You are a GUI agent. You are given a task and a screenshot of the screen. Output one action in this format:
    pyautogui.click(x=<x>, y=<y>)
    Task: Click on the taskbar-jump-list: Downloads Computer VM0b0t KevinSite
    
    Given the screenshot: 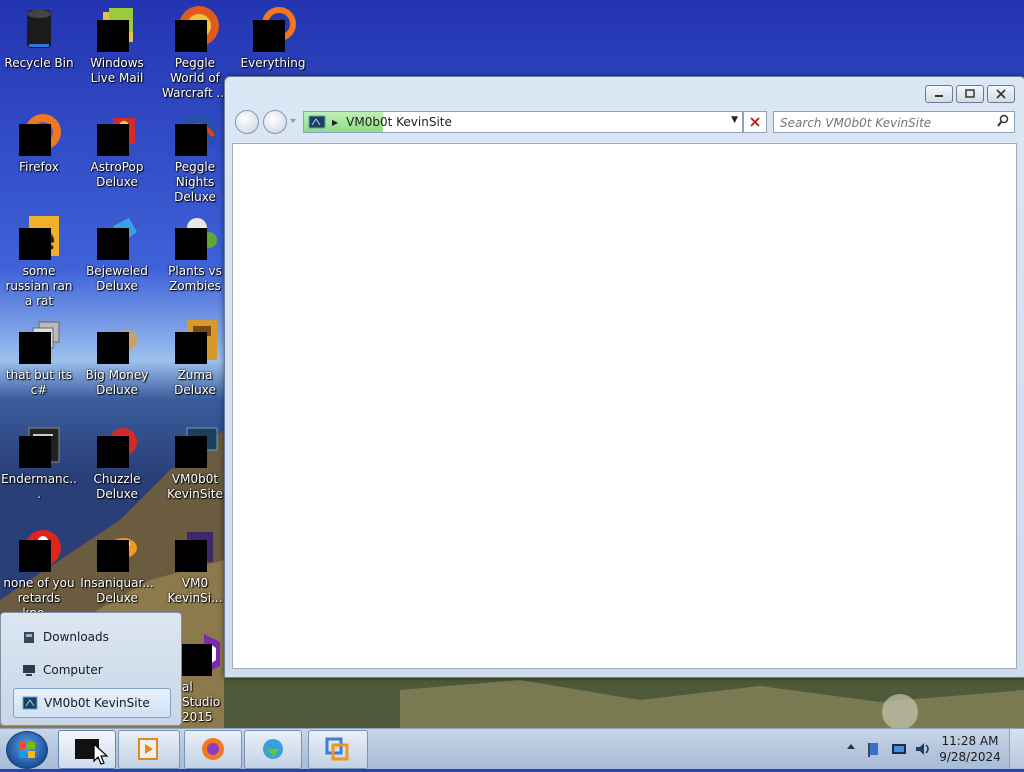 What is the action you would take?
    pyautogui.click(x=91, y=669)
    